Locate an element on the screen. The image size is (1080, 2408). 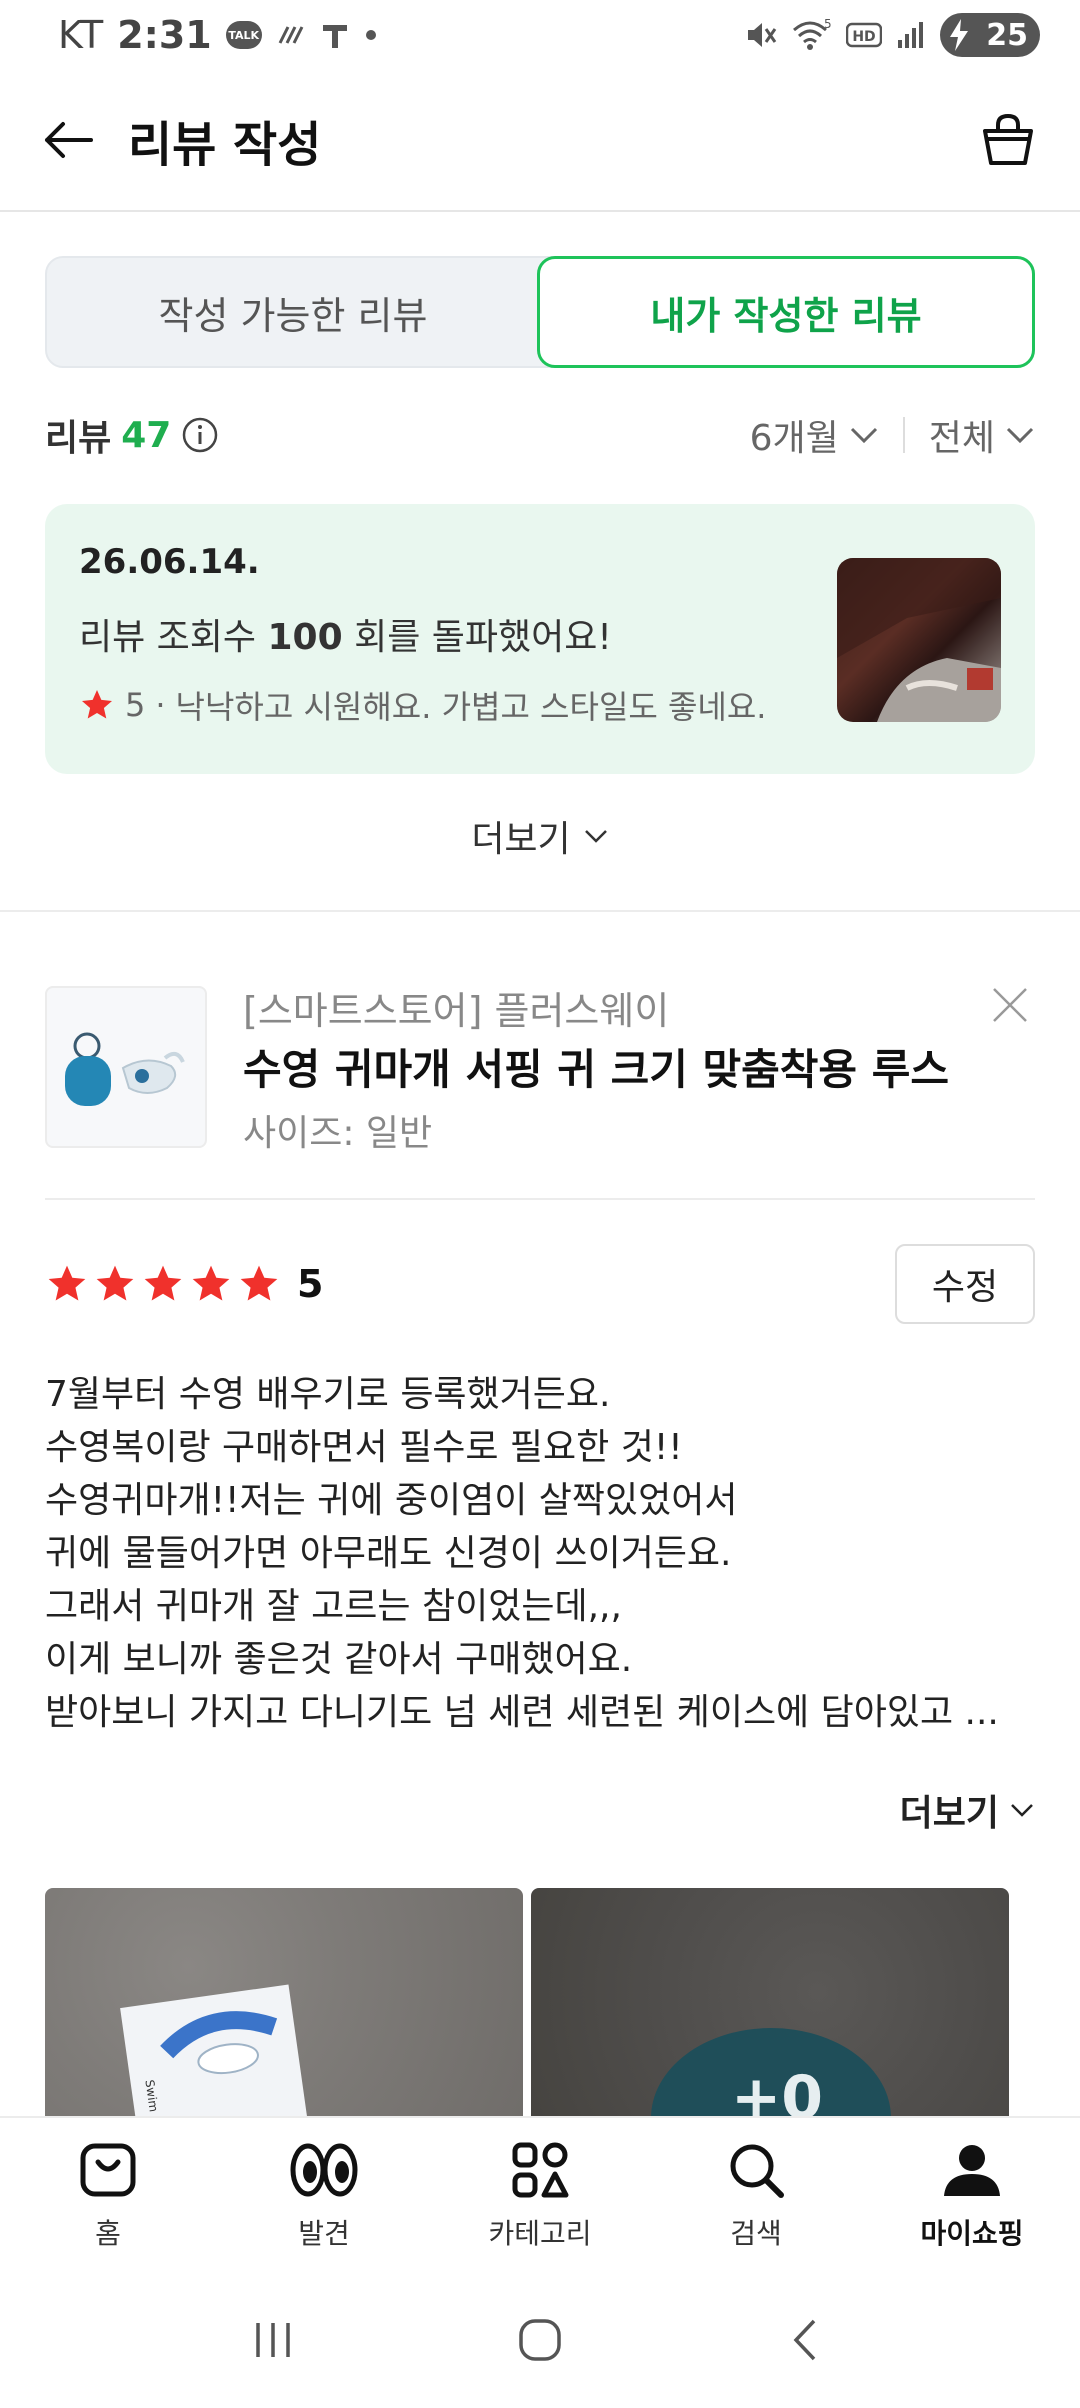
battery-level: 25 is located at coordinates (1007, 35).